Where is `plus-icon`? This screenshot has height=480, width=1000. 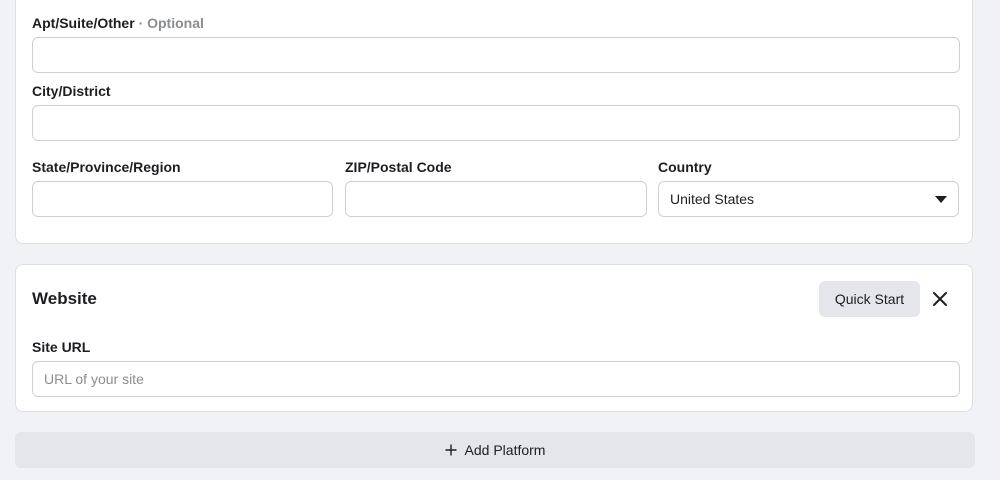 plus-icon is located at coordinates (451, 450).